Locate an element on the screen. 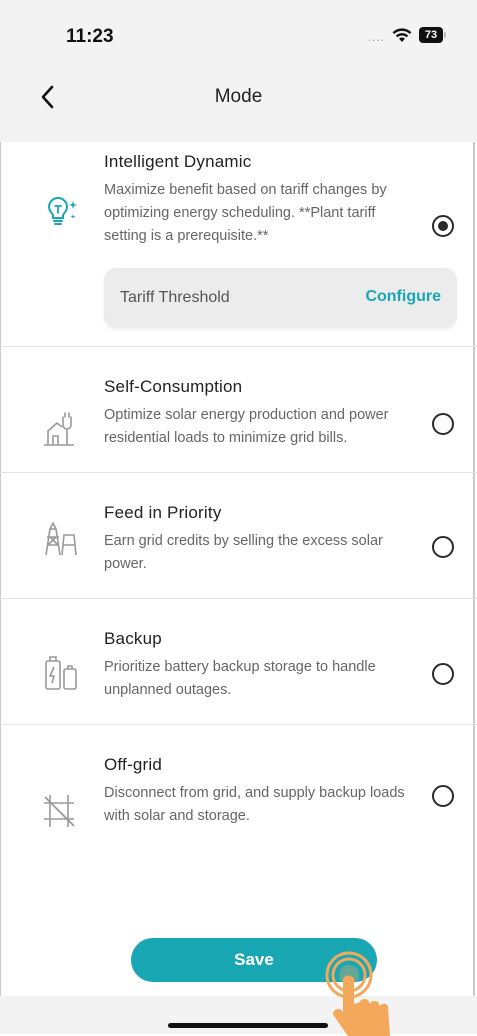 This screenshot has height=1036, width=477. page-title: Mode is located at coordinates (238, 96).